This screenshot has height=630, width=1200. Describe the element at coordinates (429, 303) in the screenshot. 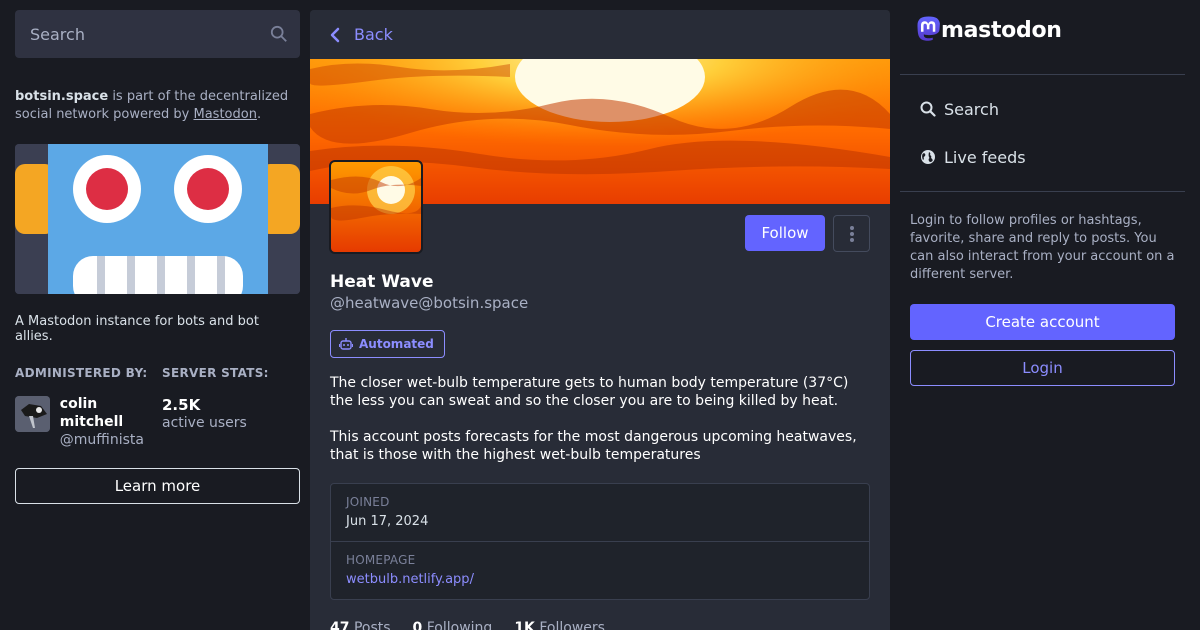

I see `profile-account-handle: @heatwave@botsin.space` at that location.